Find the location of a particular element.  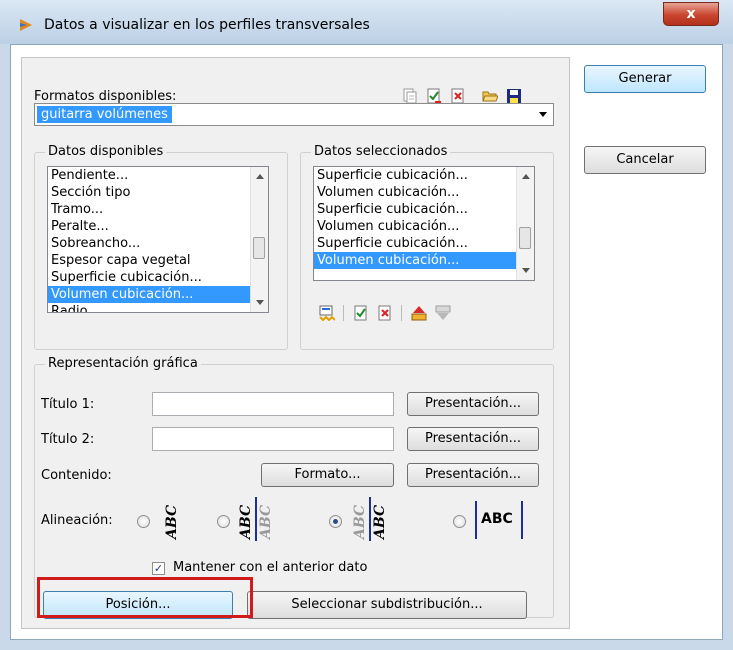

add-data-icon is located at coordinates (327, 313).